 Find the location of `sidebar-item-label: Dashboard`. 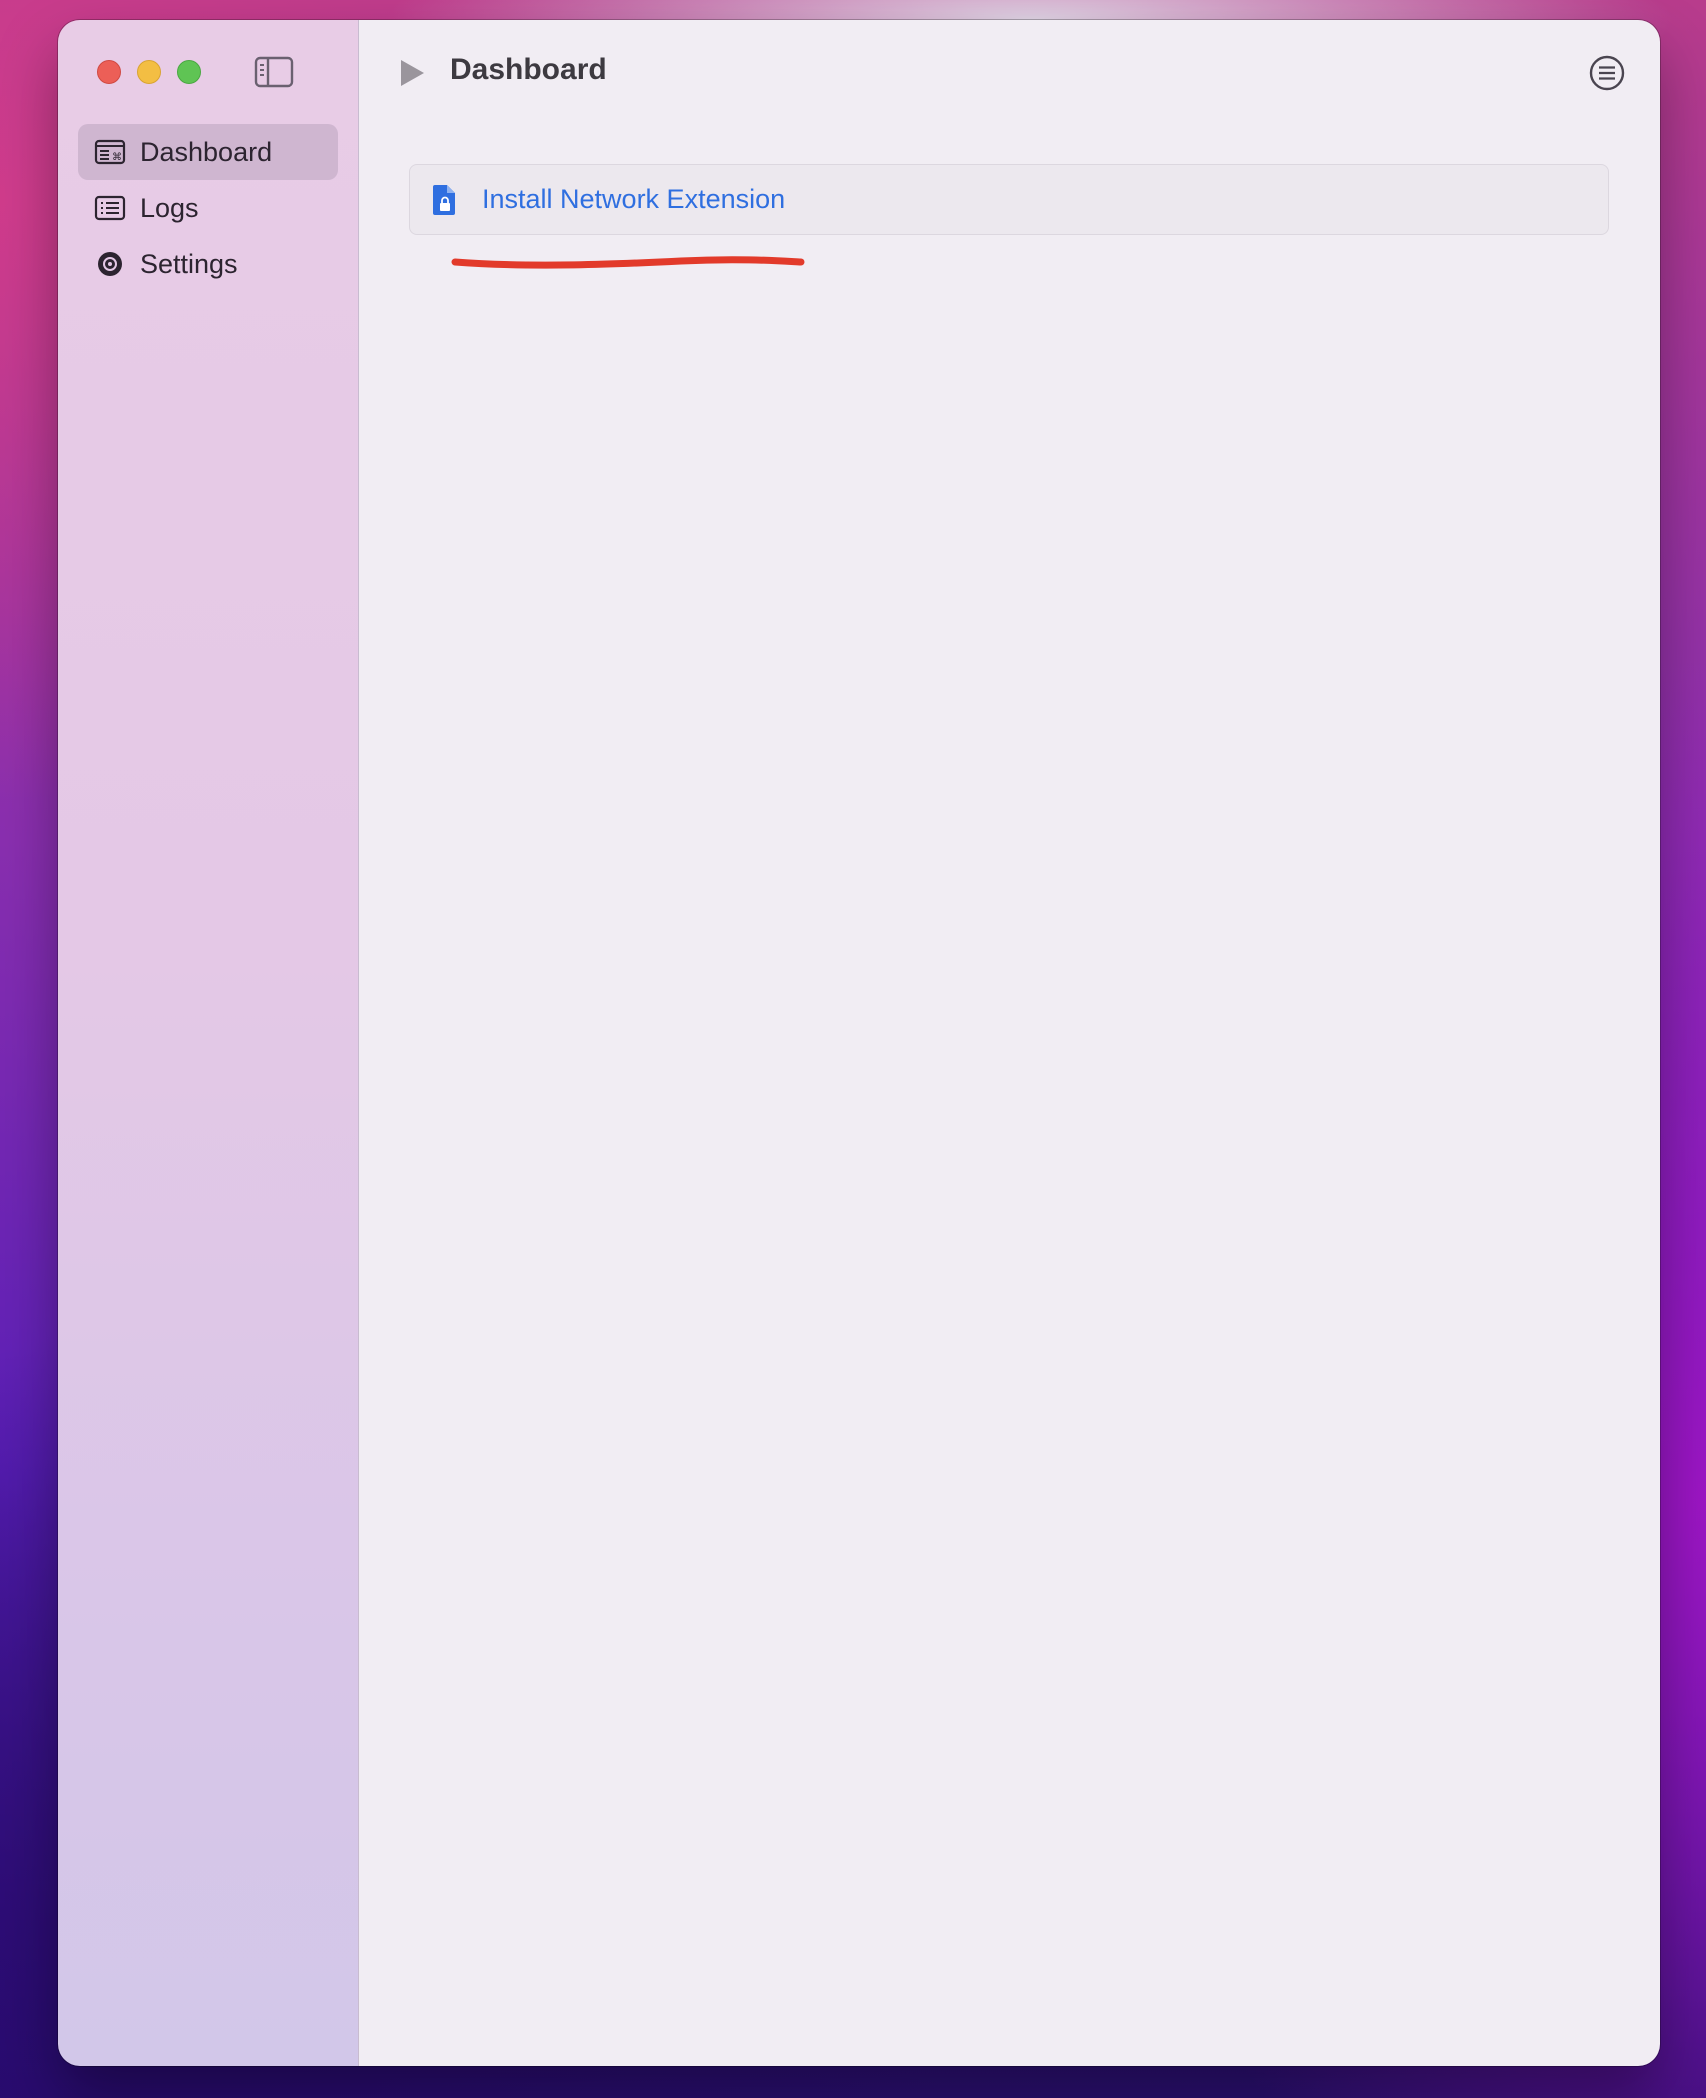

sidebar-item-label: Dashboard is located at coordinates (206, 151).